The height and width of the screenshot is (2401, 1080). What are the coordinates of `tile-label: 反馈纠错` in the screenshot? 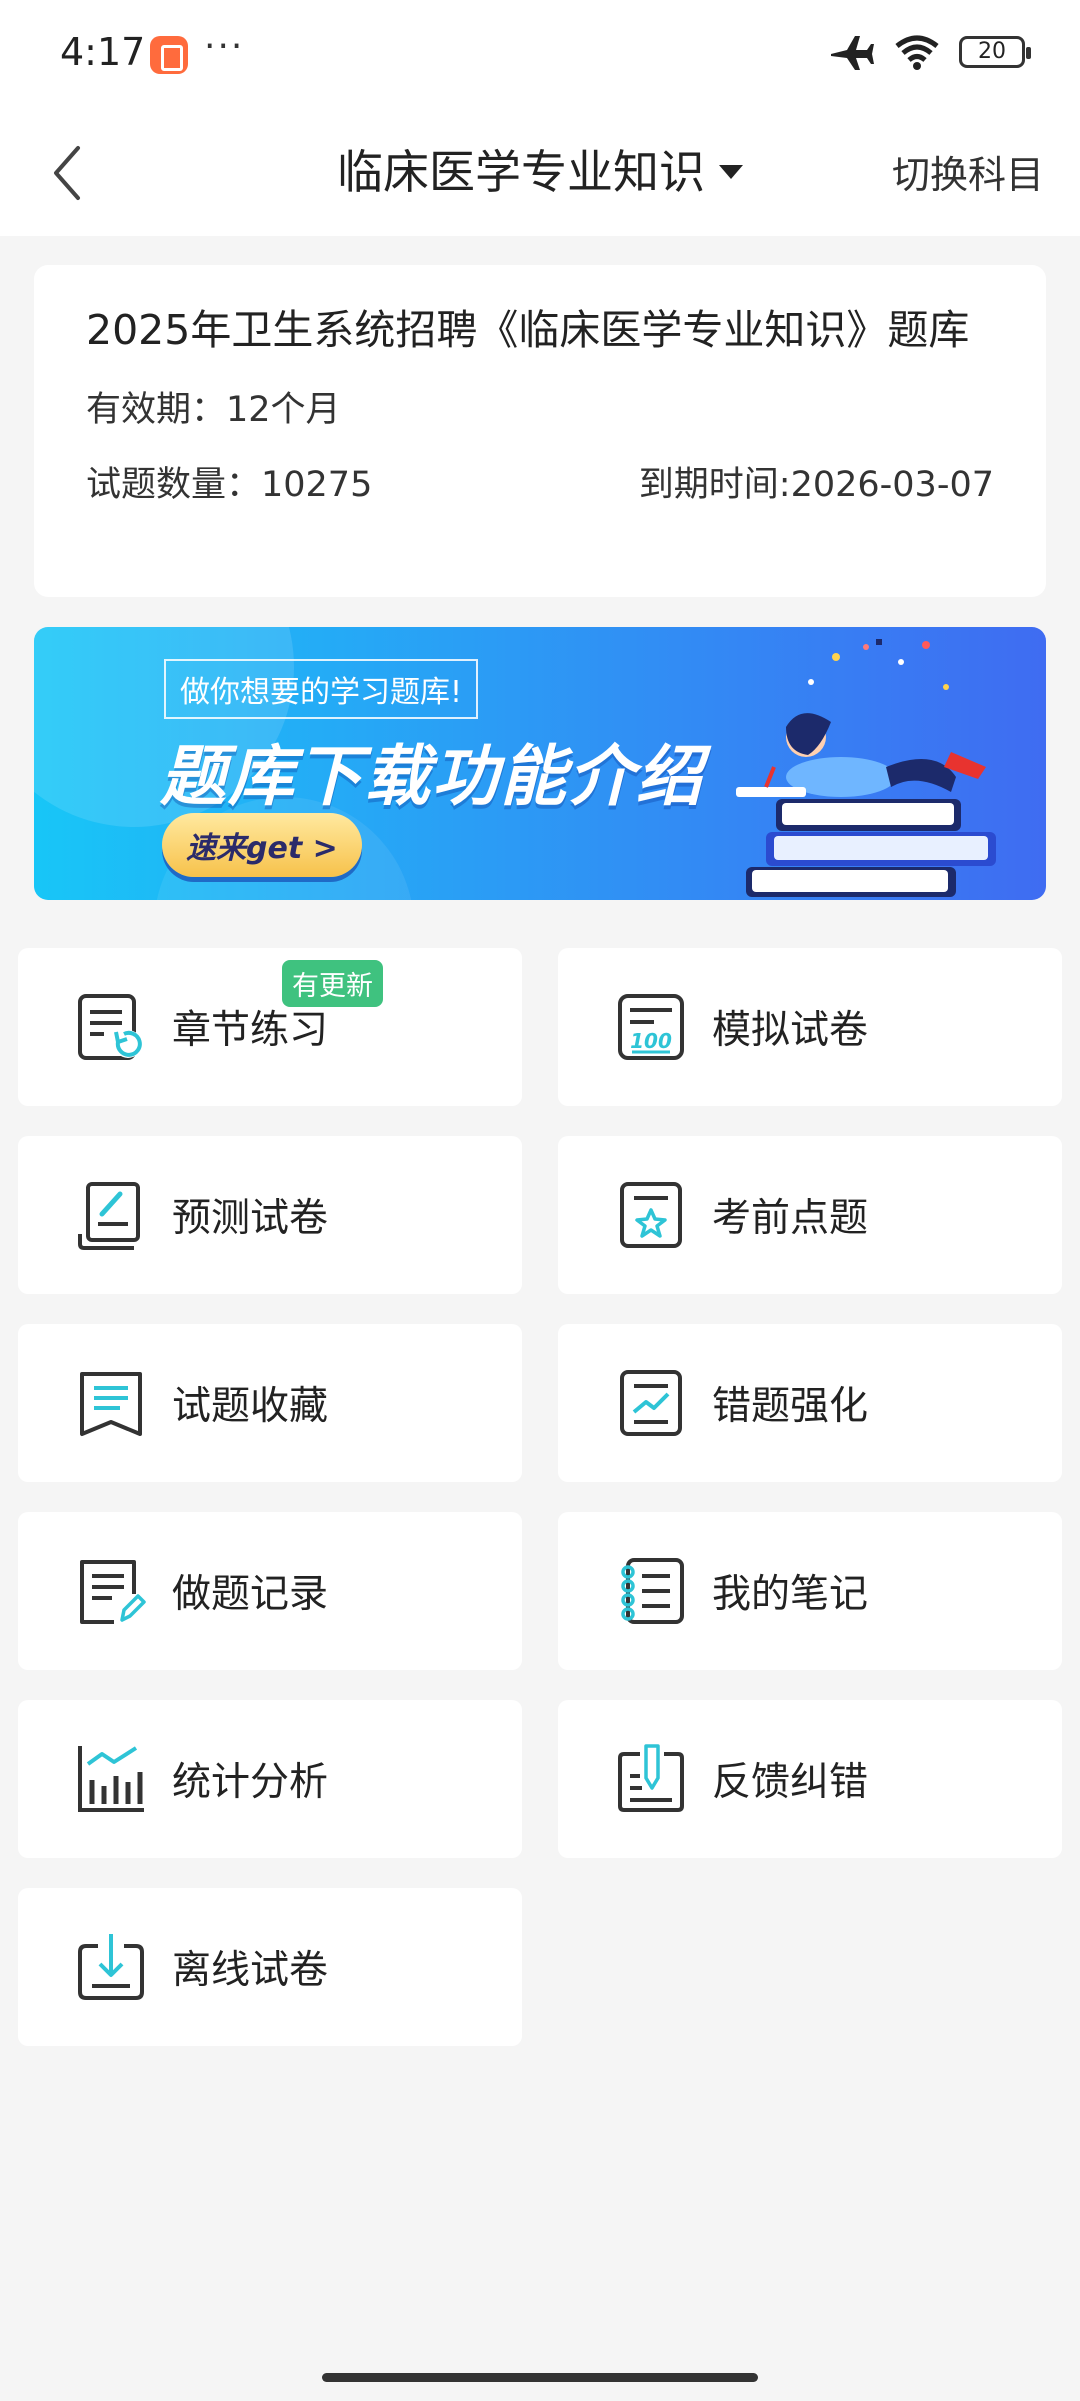 It's located at (790, 1782).